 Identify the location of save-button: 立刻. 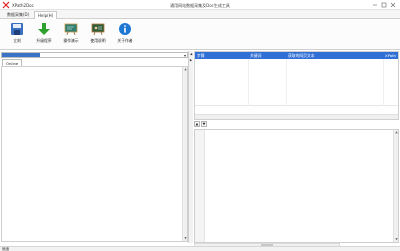
(17, 34).